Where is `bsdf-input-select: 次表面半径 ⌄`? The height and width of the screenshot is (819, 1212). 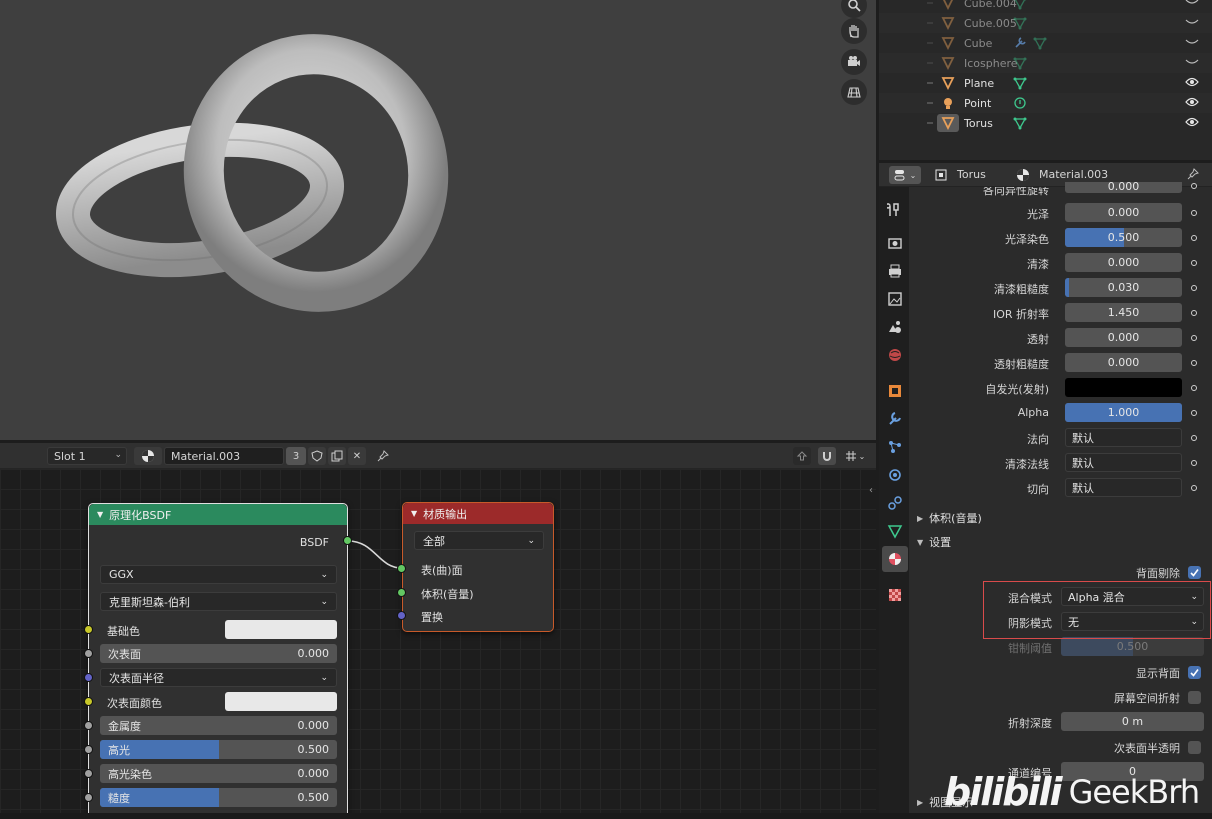 bsdf-input-select: 次表面半径 ⌄ is located at coordinates (218, 677).